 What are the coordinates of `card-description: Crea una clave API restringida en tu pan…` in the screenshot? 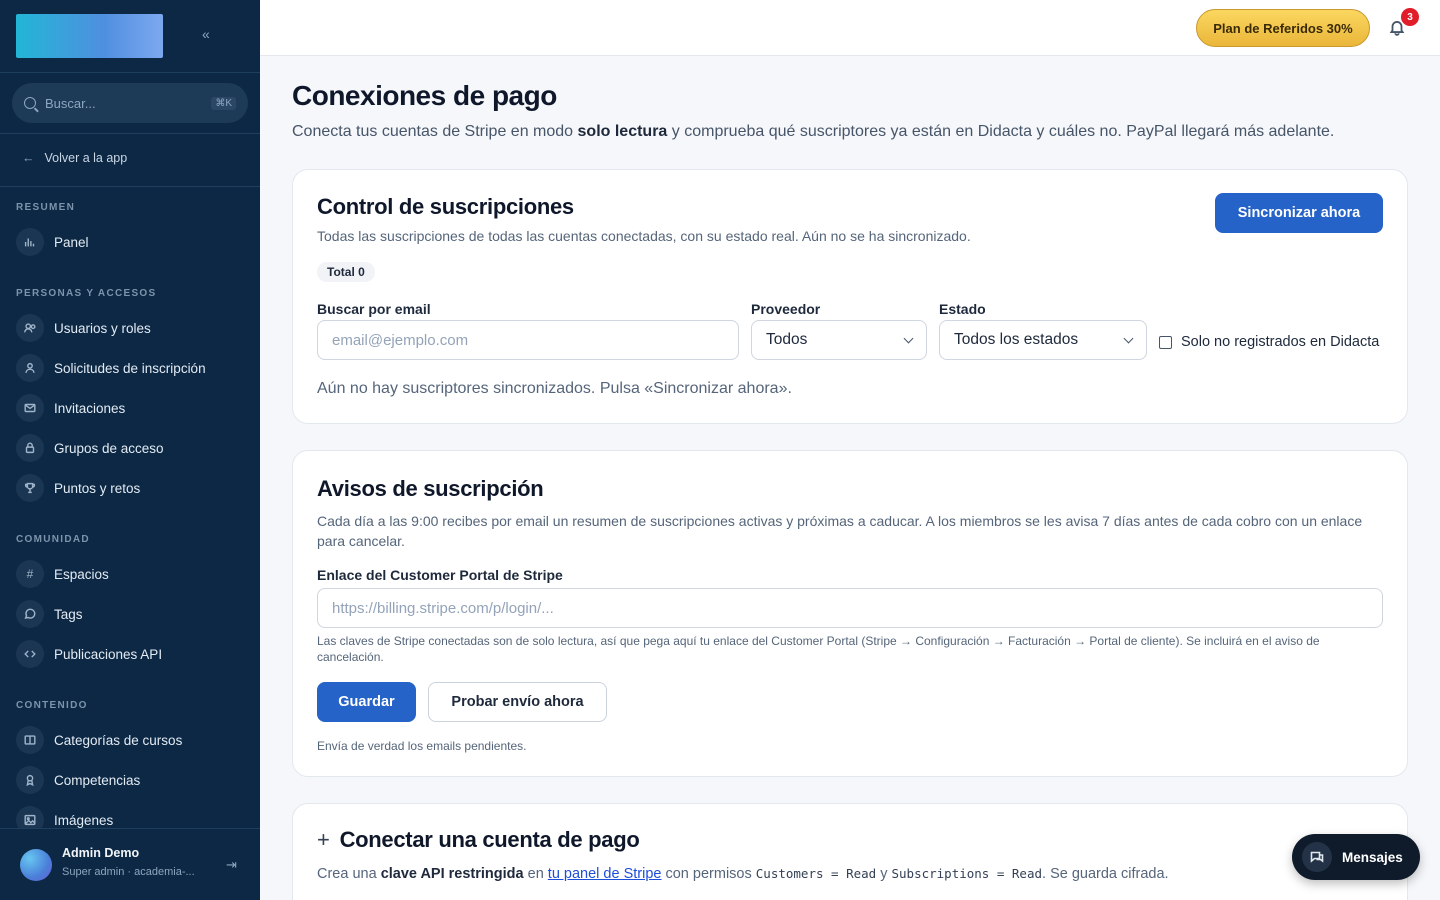 It's located at (743, 874).